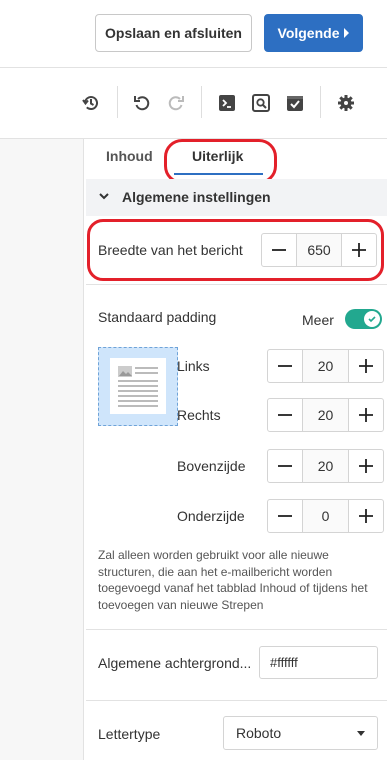 The height and width of the screenshot is (760, 387). Describe the element at coordinates (211, 466) in the screenshot. I see `padding-top-label: Bovenzijde` at that location.